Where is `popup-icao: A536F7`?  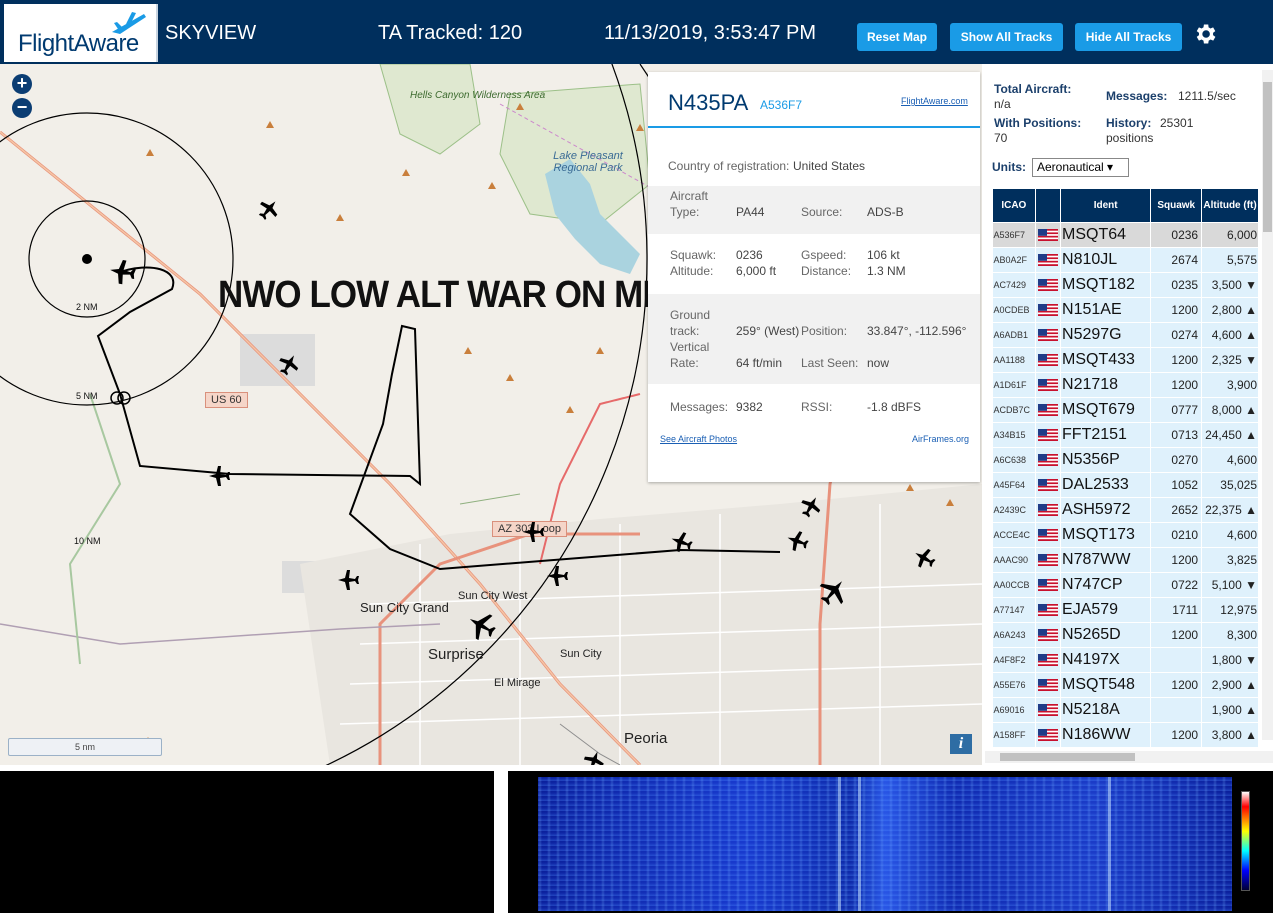 popup-icao: A536F7 is located at coordinates (781, 105).